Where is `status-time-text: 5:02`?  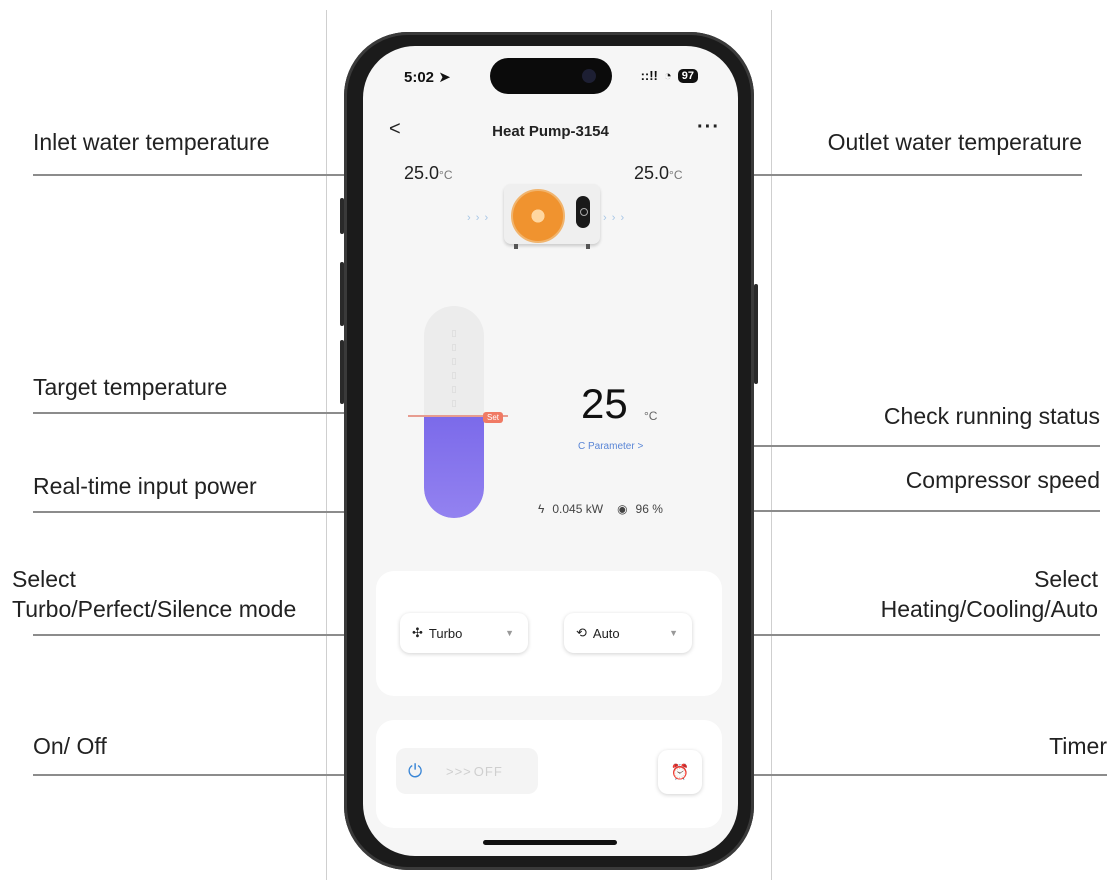
status-time-text: 5:02 is located at coordinates (419, 77).